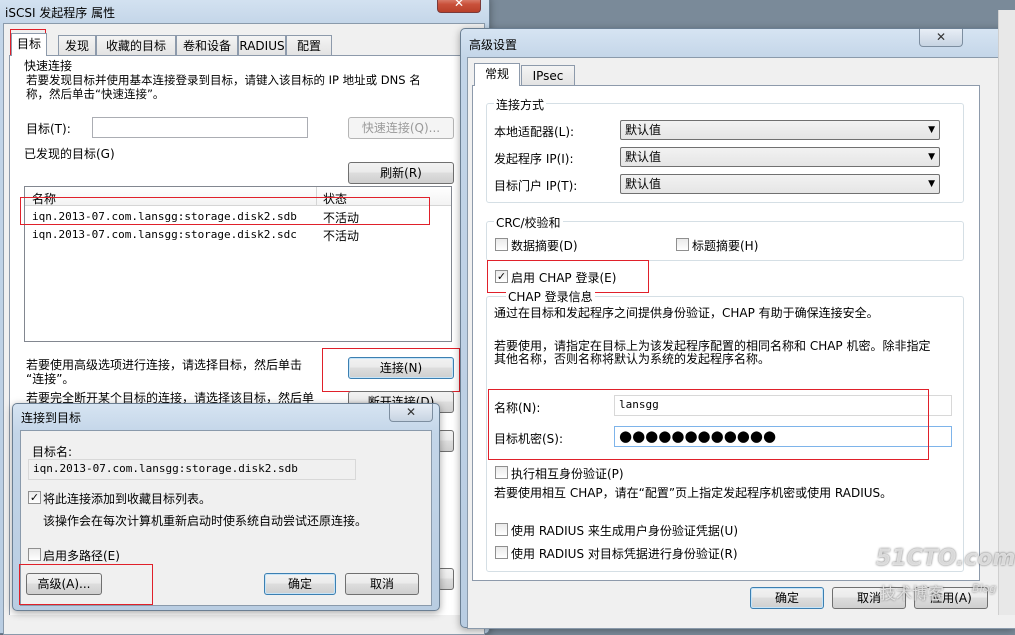 This screenshot has height=635, width=1015. Describe the element at coordinates (205, 521) in the screenshot. I see `add-to-favorites-desc: 该操作会在每次计算机重新启动时使系统自动尝试还原连接。` at that location.